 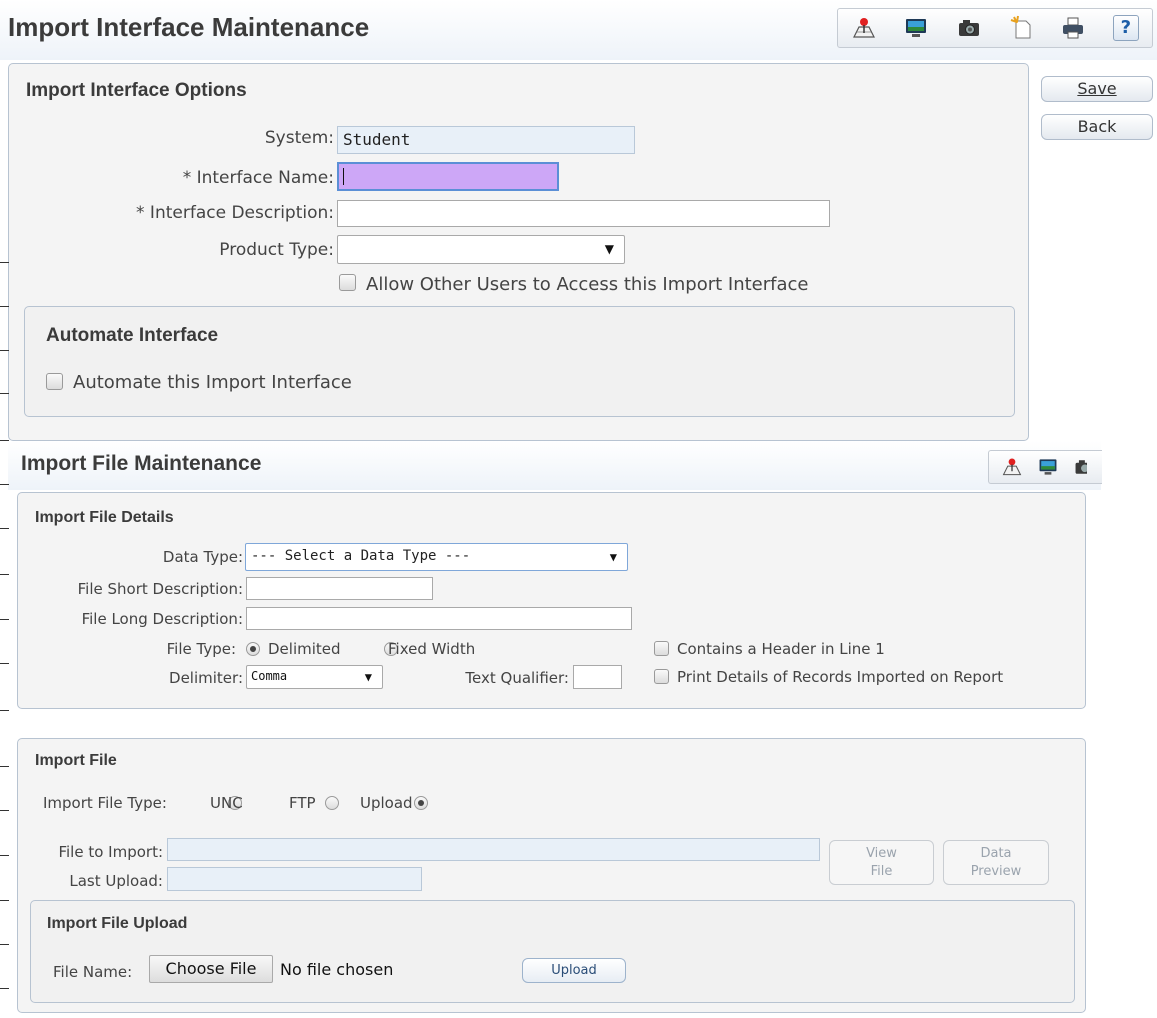 I want to click on choose-file-button: Choose File, so click(x=211, y=969).